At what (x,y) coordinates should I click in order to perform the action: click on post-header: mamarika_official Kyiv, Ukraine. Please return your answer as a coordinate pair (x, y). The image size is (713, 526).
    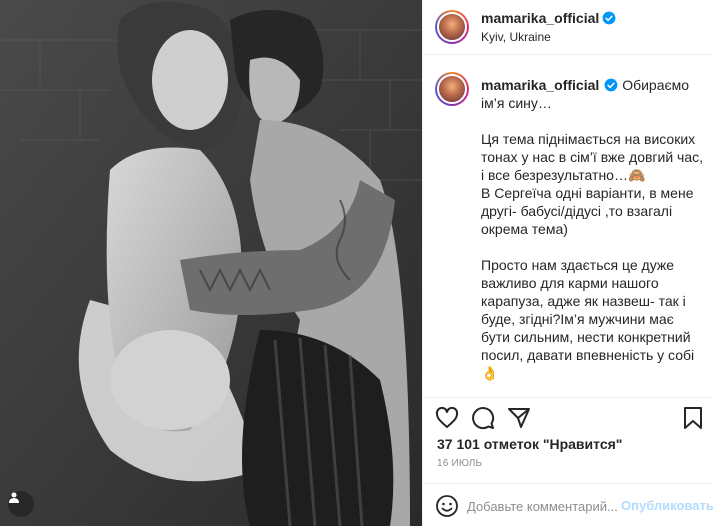
    Looking at the image, I should click on (568, 27).